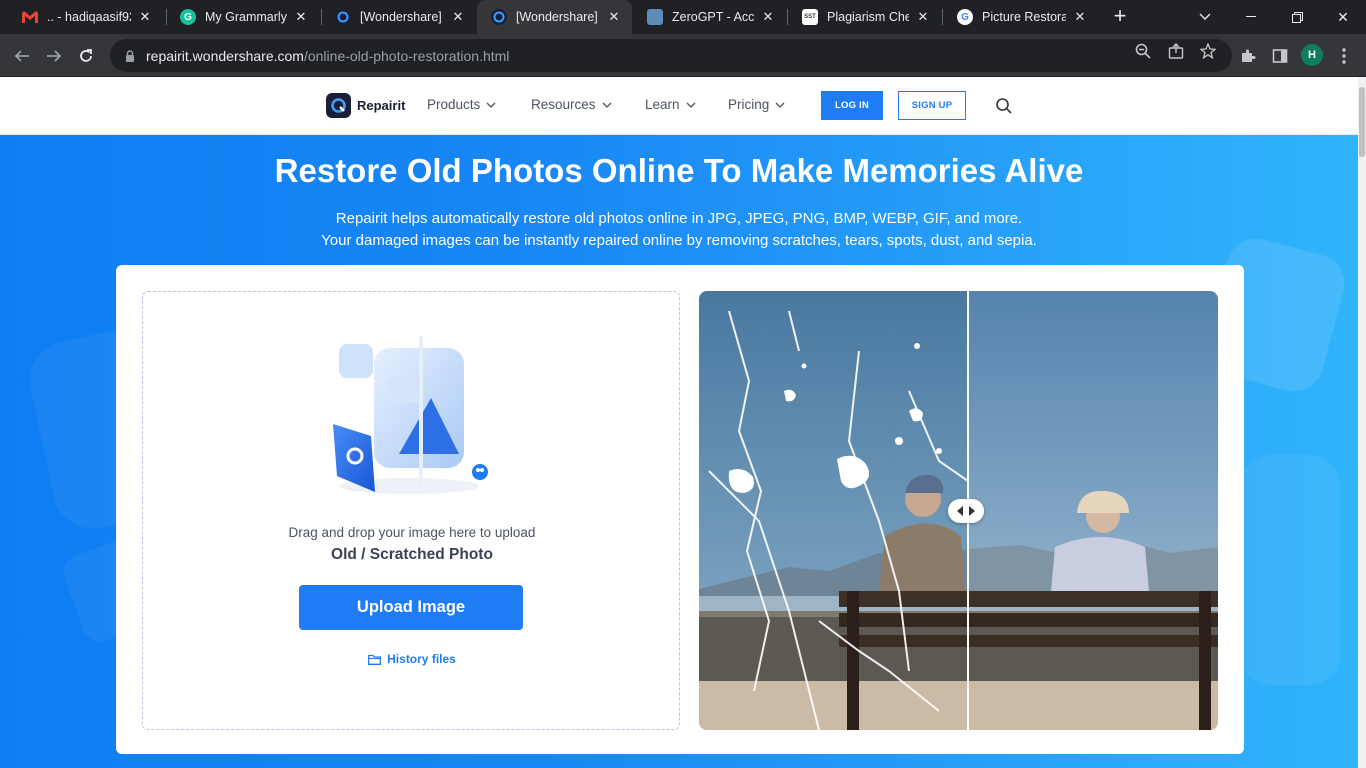 The image size is (1366, 768). Describe the element at coordinates (30, 17) in the screenshot. I see `gmail-icon` at that location.